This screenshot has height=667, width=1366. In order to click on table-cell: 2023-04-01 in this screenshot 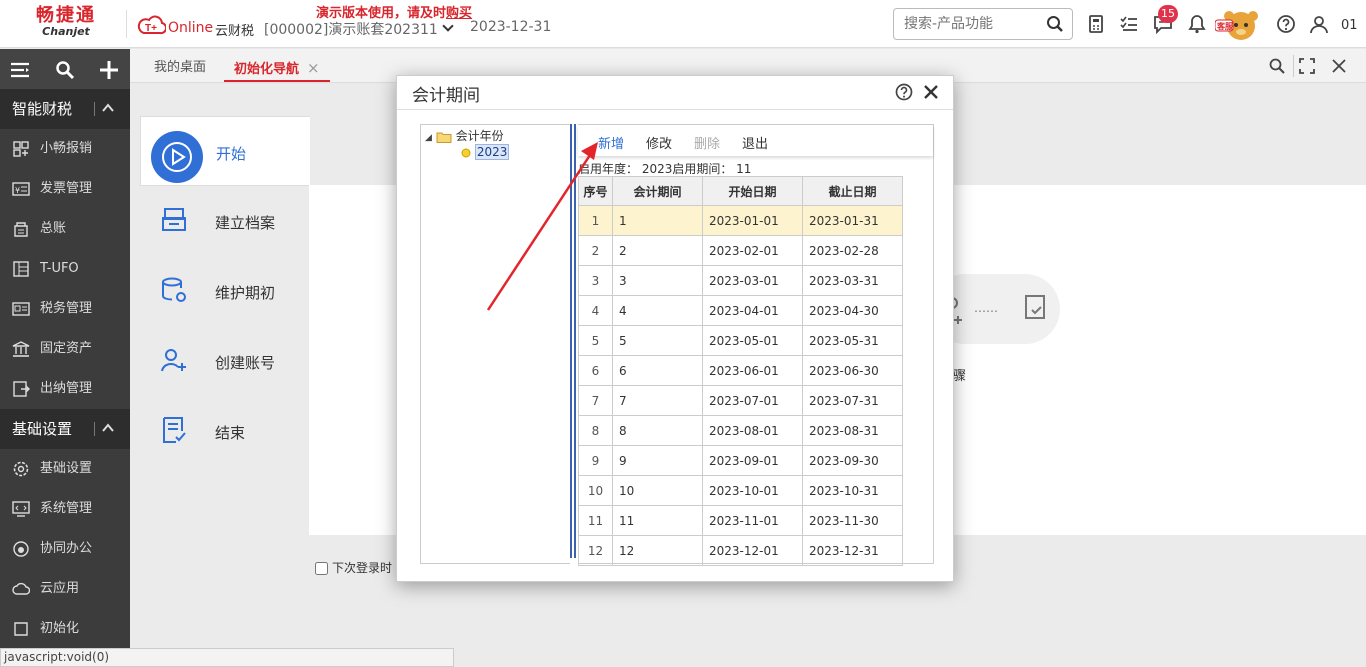, I will do `click(752, 310)`.